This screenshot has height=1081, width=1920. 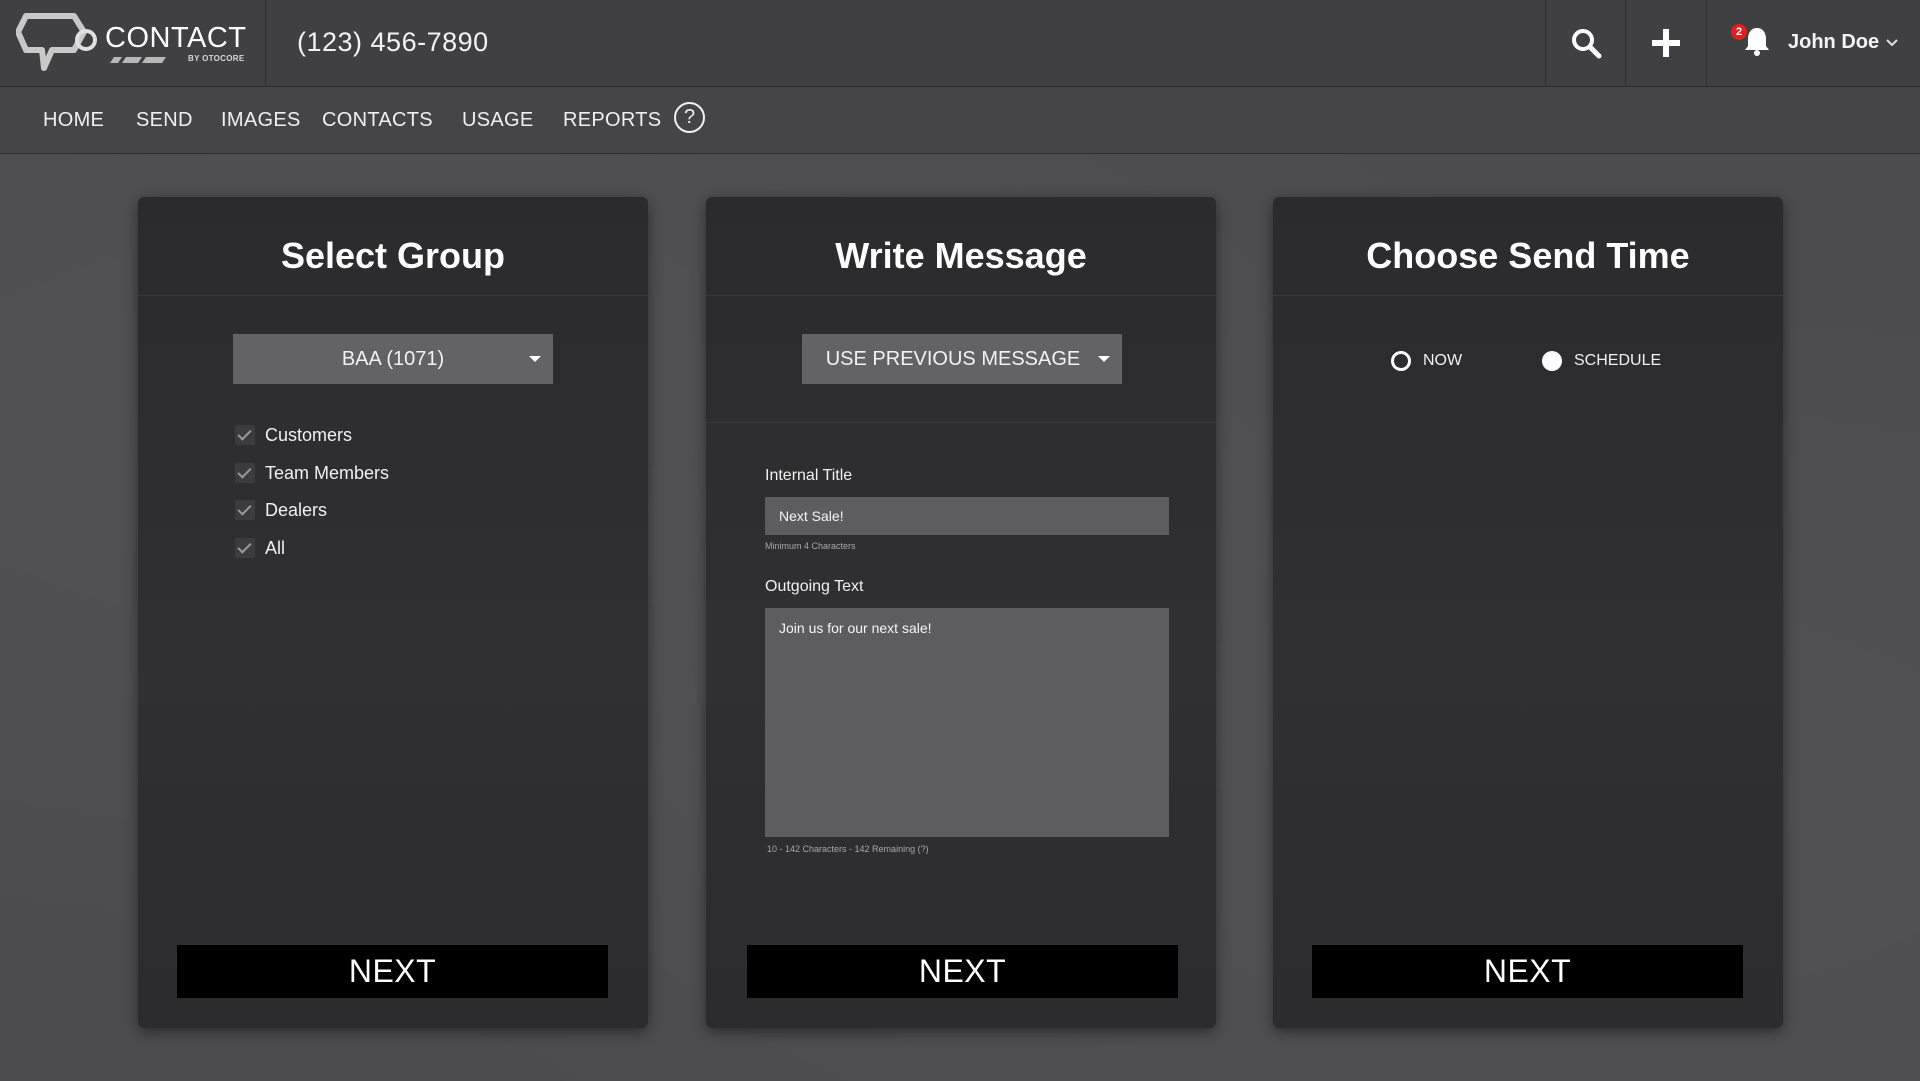 I want to click on checkbox-dealers: Dealers, so click(x=281, y=510).